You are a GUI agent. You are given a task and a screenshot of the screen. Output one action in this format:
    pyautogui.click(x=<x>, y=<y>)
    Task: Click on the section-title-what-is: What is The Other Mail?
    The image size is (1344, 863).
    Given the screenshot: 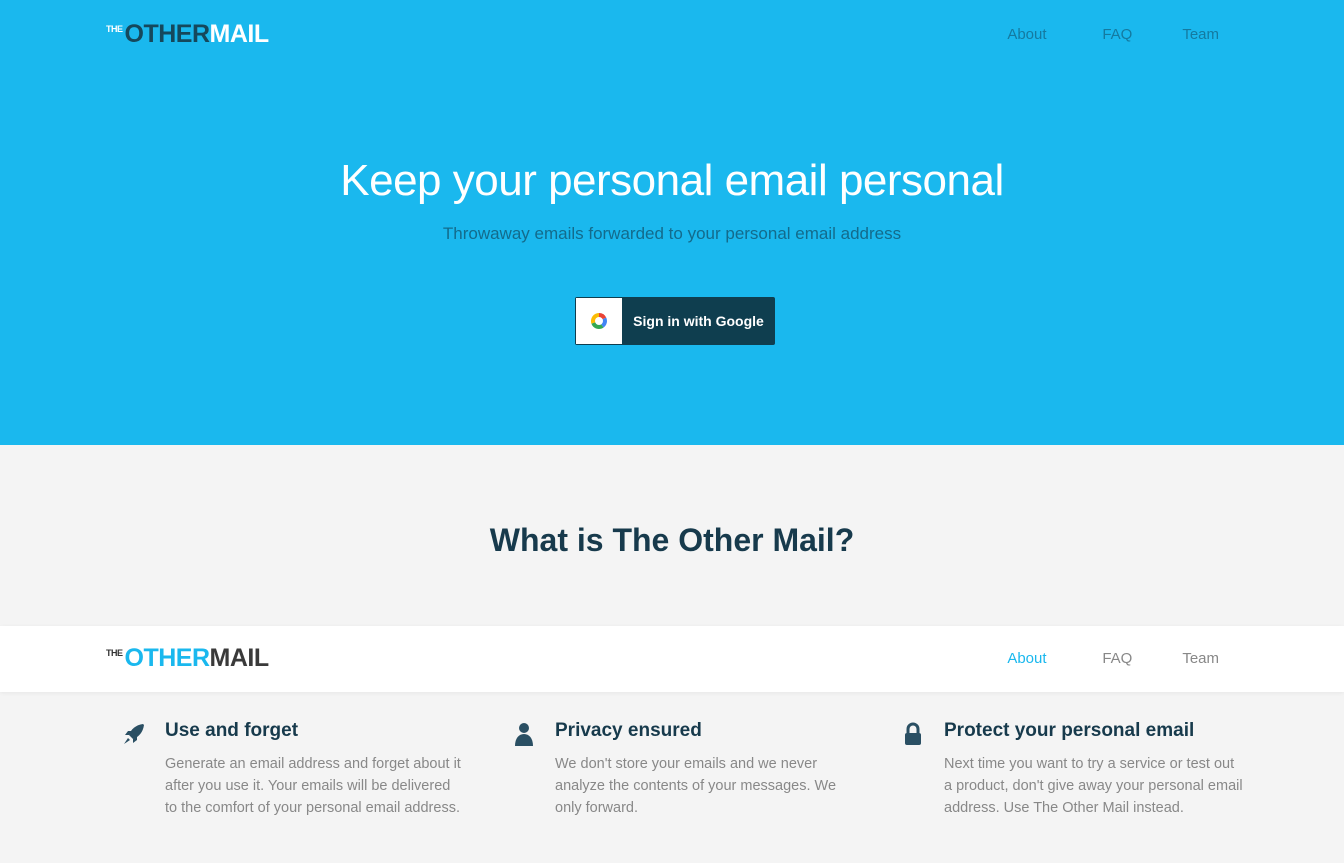 What is the action you would take?
    pyautogui.click(x=672, y=540)
    